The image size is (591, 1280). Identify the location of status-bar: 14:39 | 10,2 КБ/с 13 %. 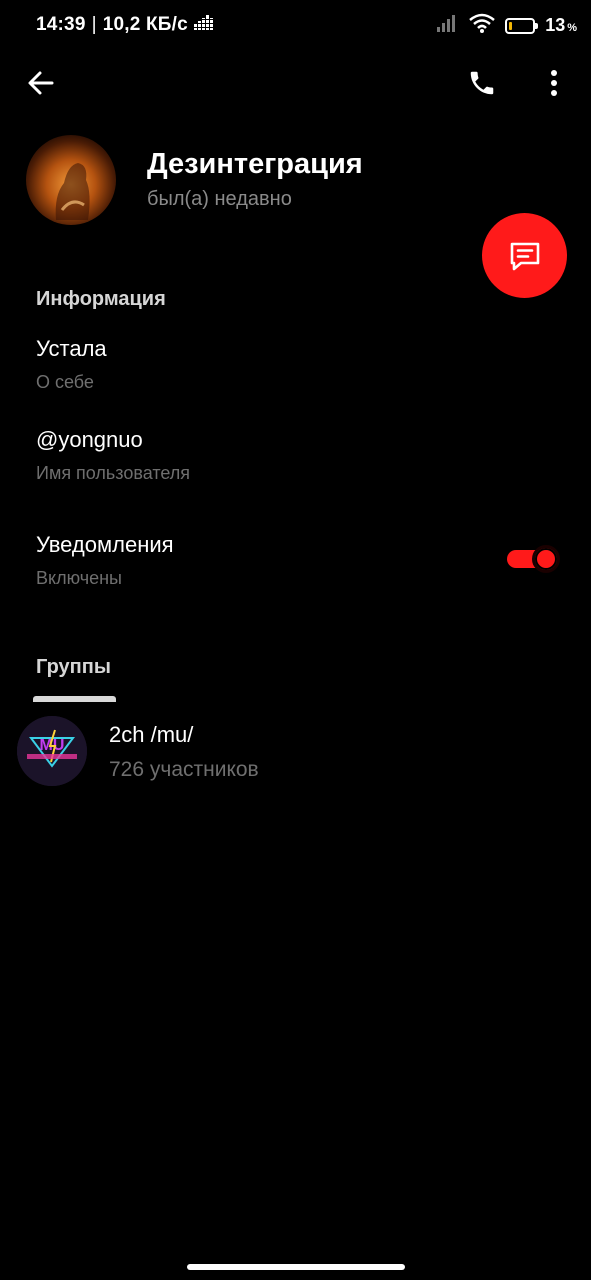
(295, 26).